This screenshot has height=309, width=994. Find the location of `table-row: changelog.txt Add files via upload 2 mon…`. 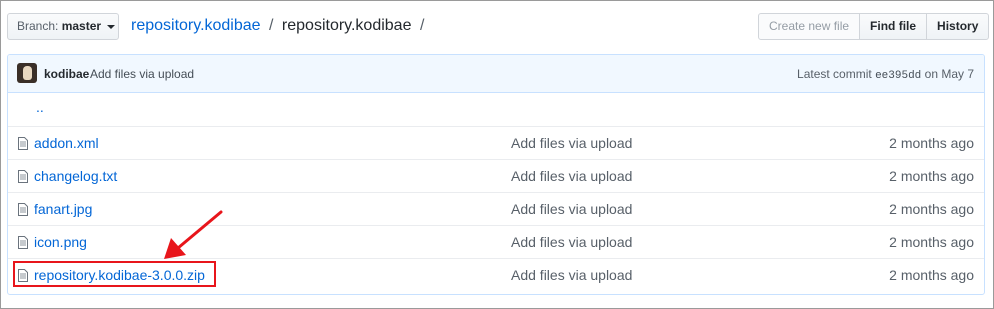

table-row: changelog.txt Add files via upload 2 mon… is located at coordinates (496, 175).